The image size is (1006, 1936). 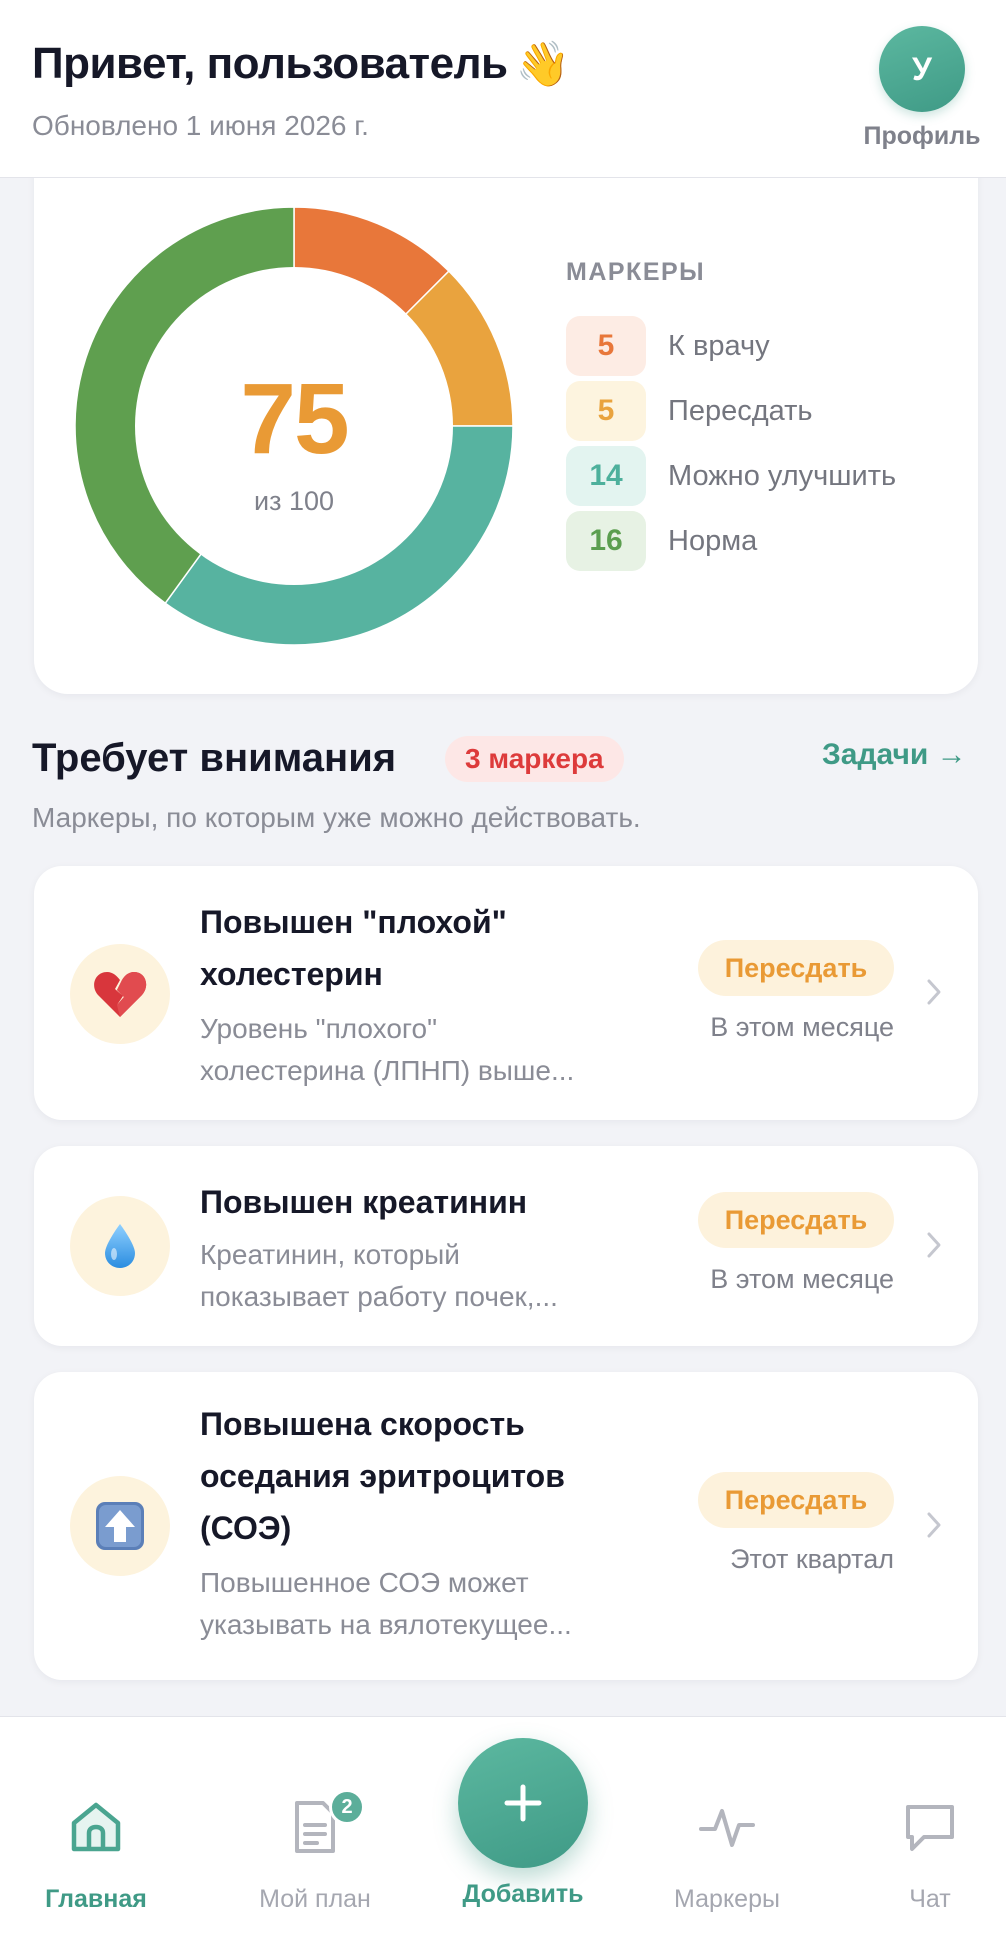 I want to click on up-arrow-icon, so click(x=120, y=1526).